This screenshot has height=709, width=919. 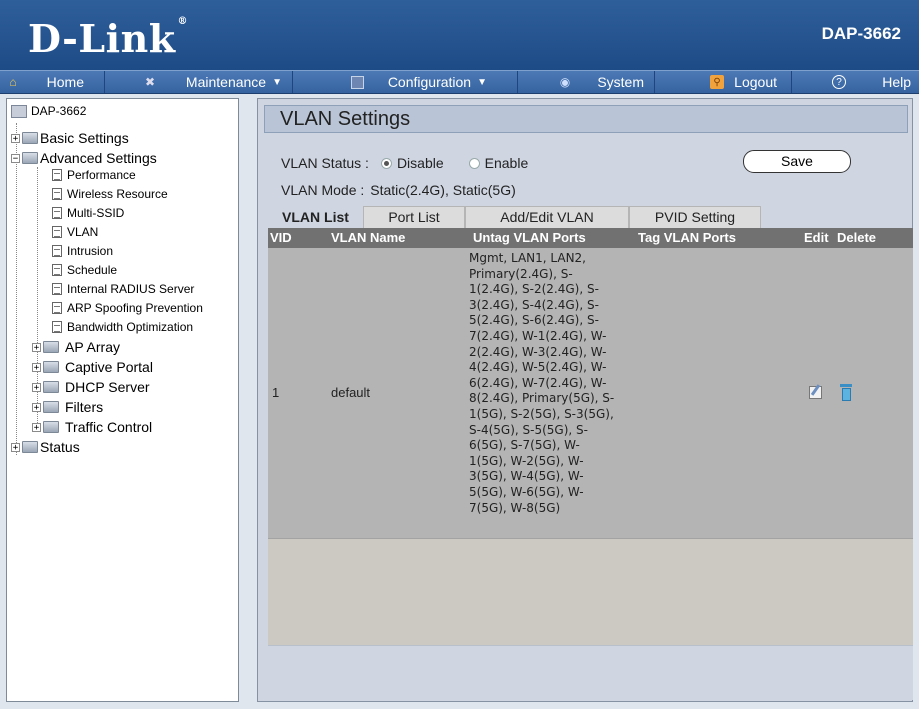 I want to click on tree-item-advanced-settings: − Advanced Settings, so click(x=84, y=158).